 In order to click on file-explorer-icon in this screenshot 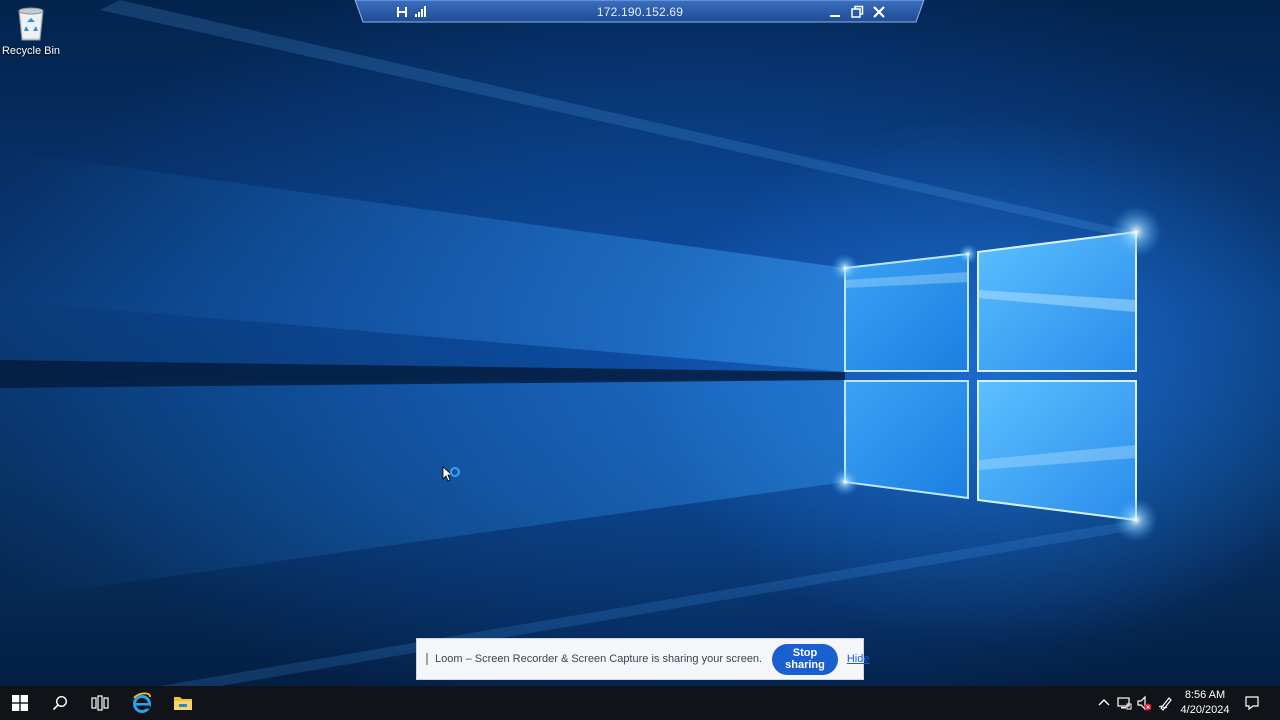, I will do `click(183, 703)`.